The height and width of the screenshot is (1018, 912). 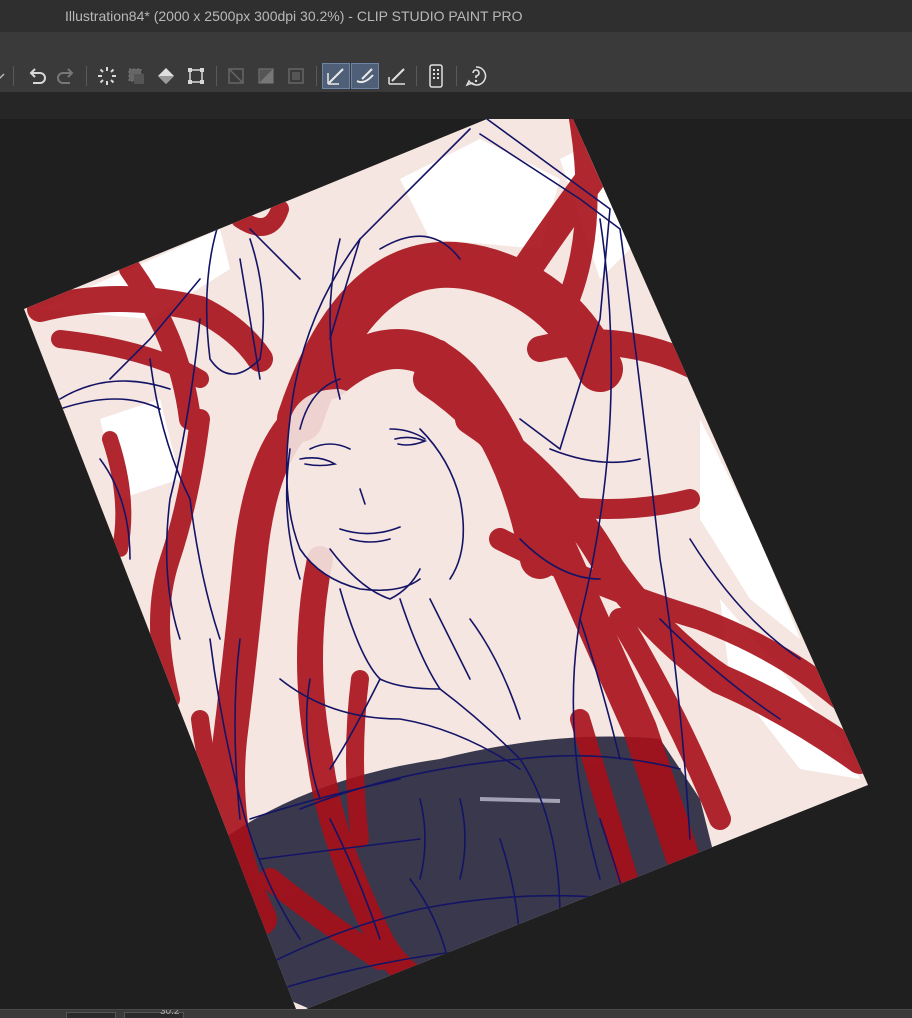 I want to click on help-icon, so click(x=476, y=76).